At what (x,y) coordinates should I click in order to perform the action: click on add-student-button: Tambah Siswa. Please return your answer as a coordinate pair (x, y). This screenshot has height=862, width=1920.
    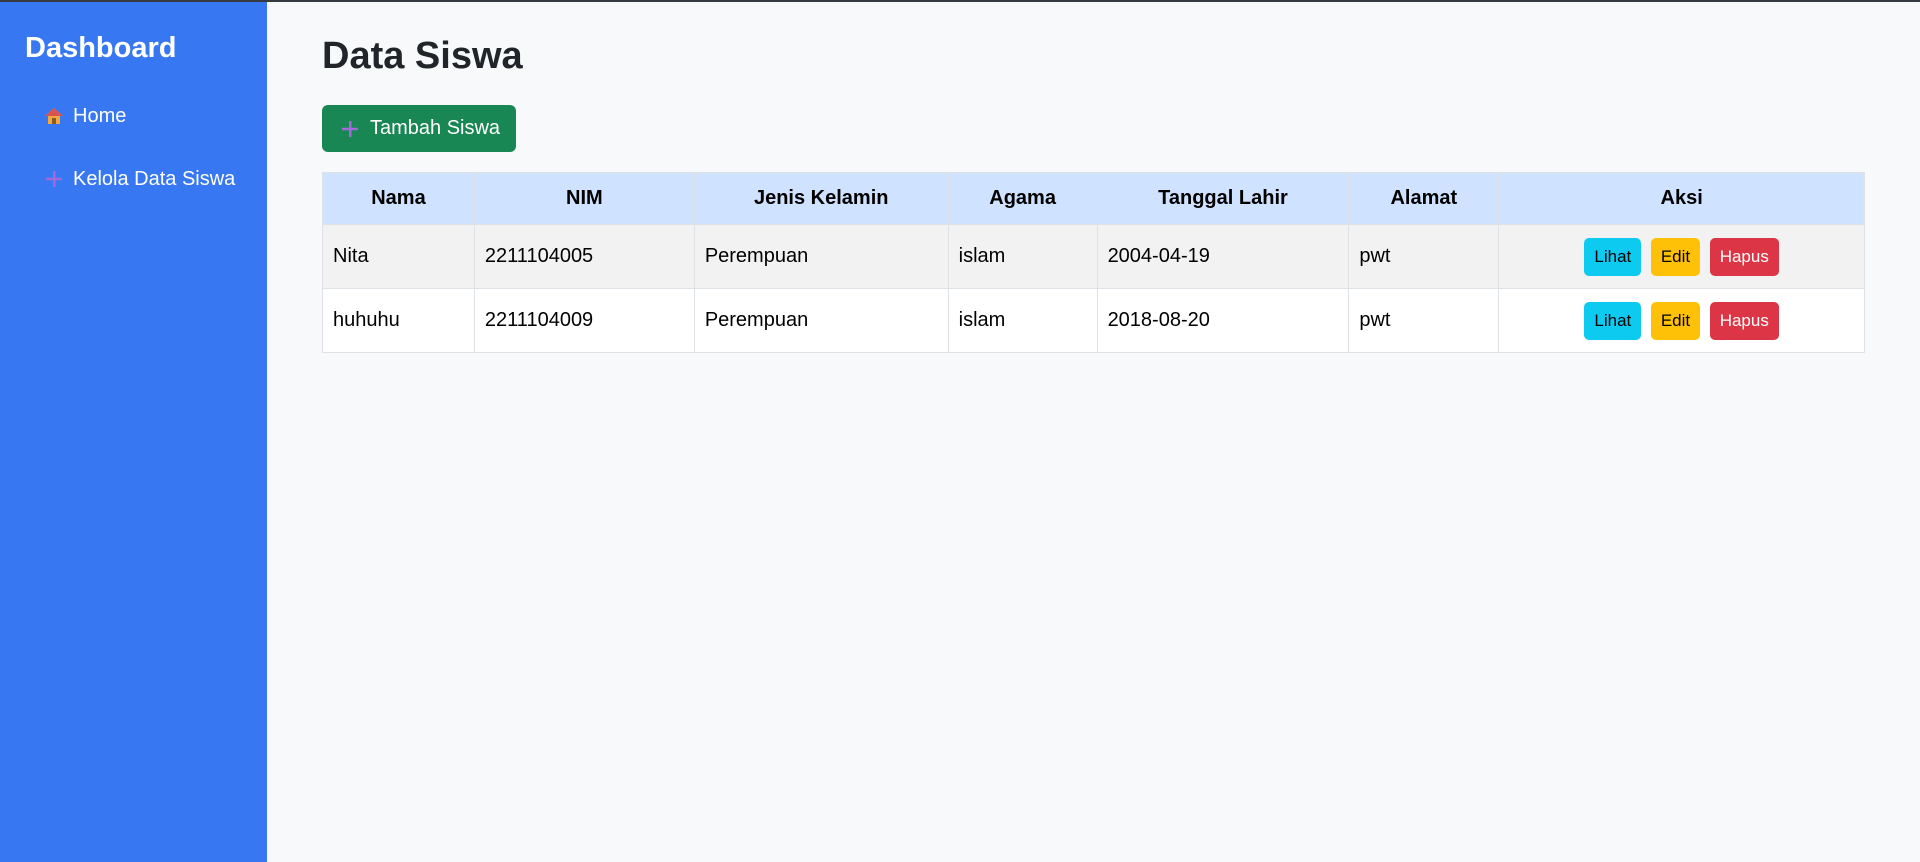
    Looking at the image, I should click on (419, 128).